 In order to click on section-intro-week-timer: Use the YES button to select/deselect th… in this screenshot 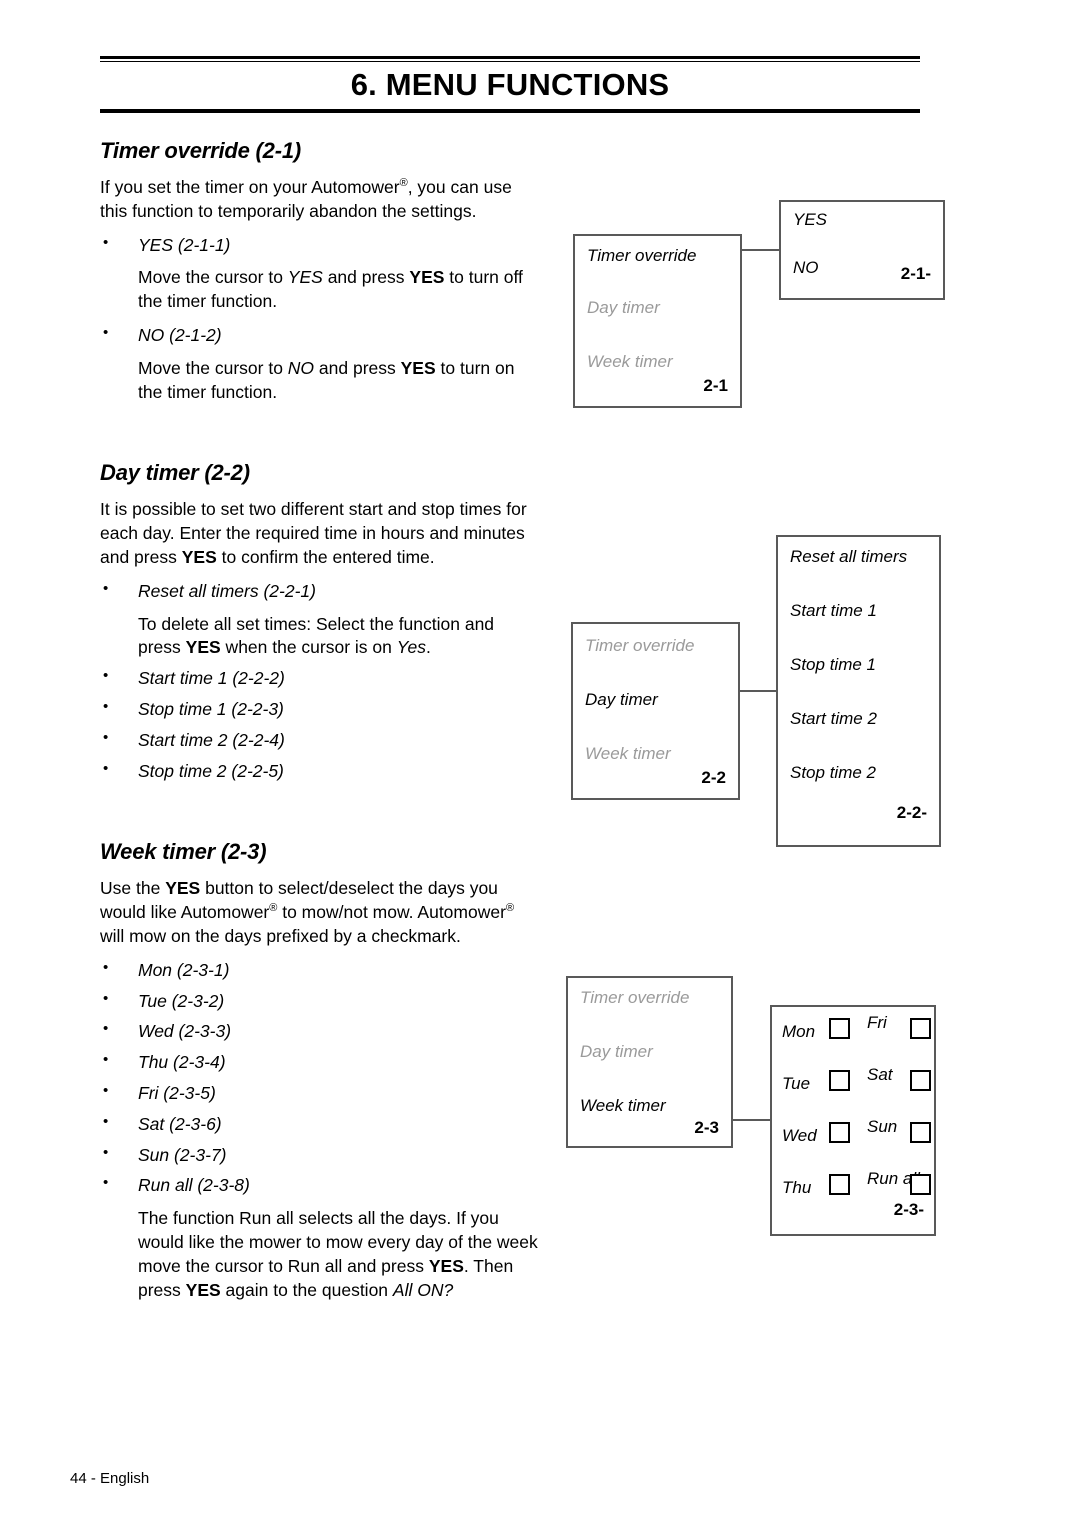, I will do `click(307, 912)`.